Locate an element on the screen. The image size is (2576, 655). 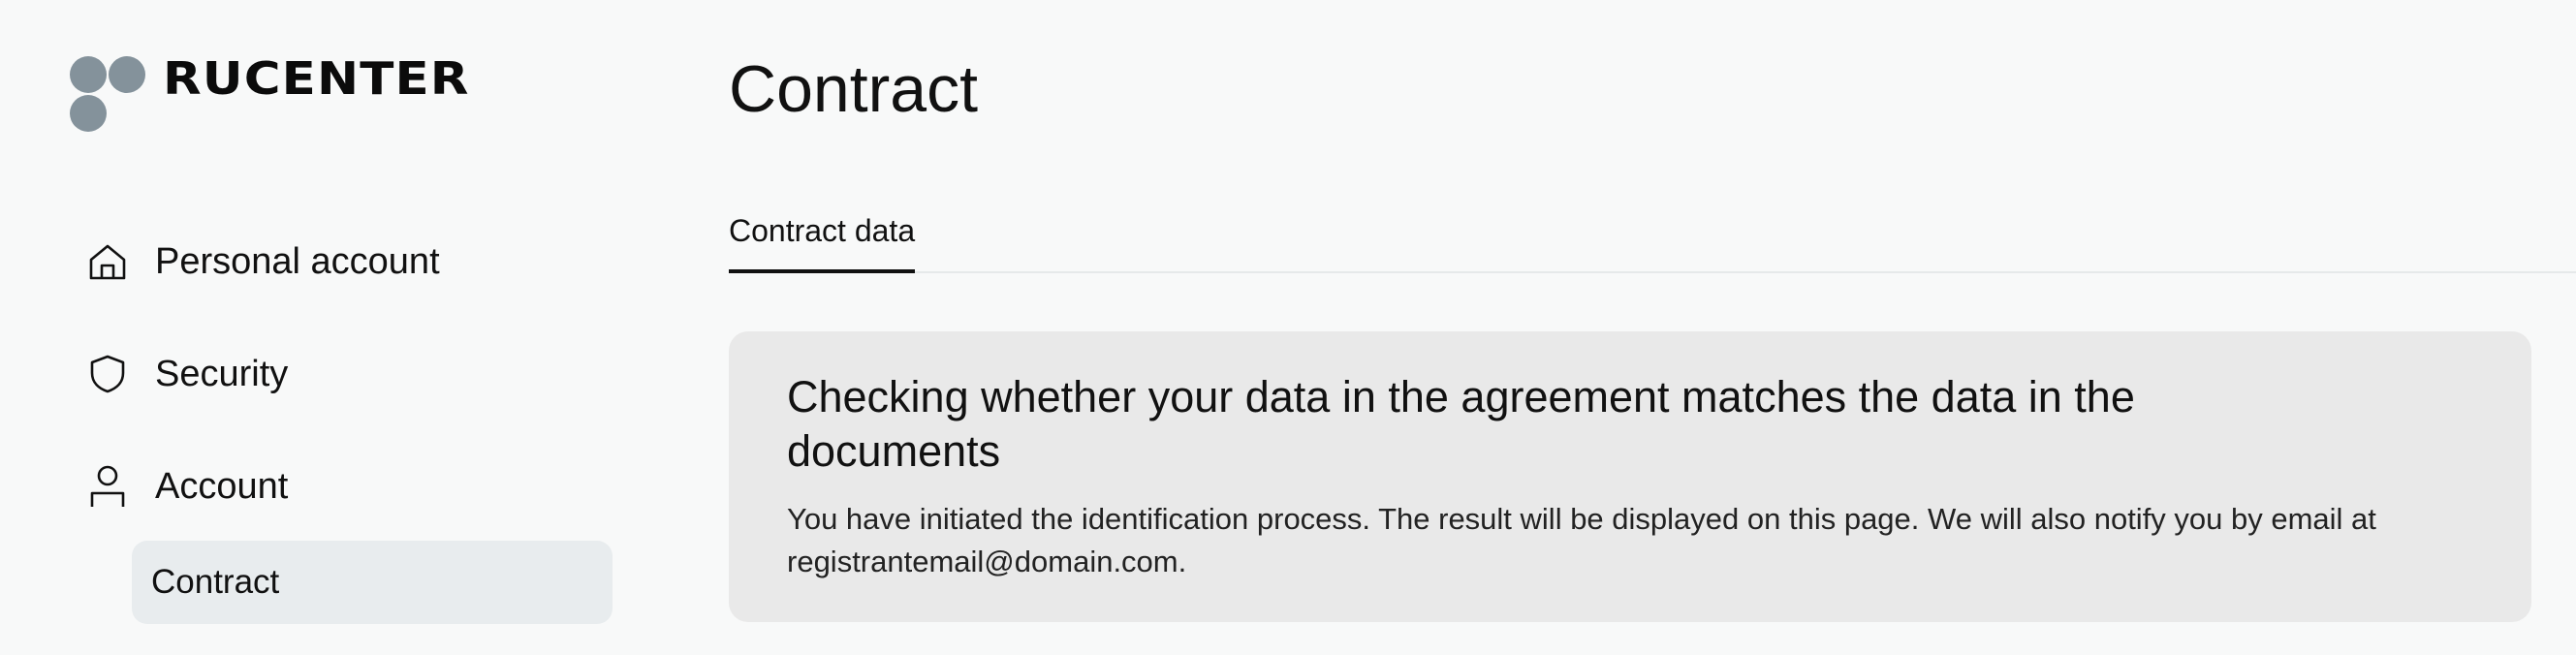
logo-text: RUCENTER is located at coordinates (316, 78).